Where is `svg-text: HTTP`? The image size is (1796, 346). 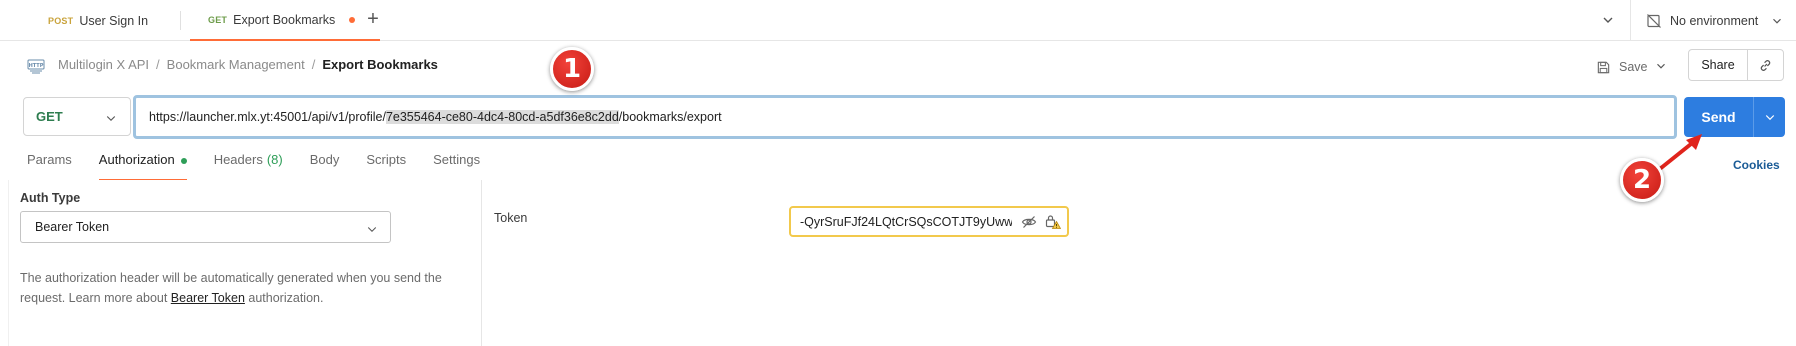 svg-text: HTTP is located at coordinates (36, 66).